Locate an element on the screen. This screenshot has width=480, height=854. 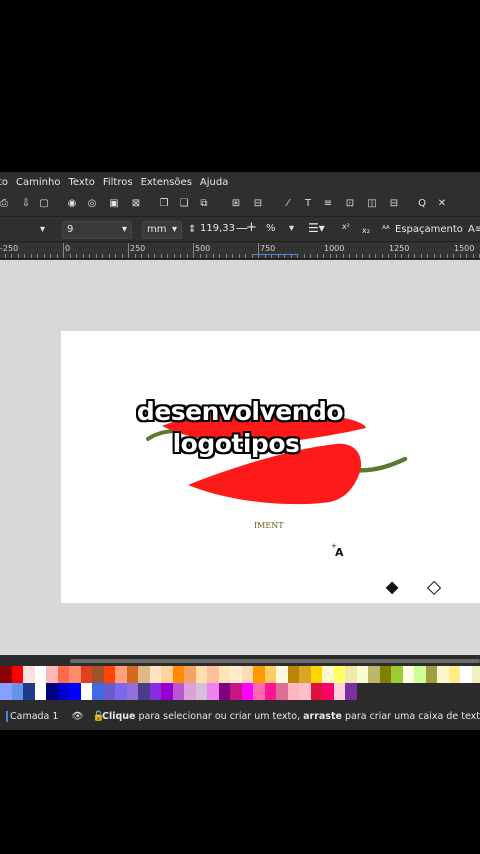
superscript-icon: x² is located at coordinates (346, 227).